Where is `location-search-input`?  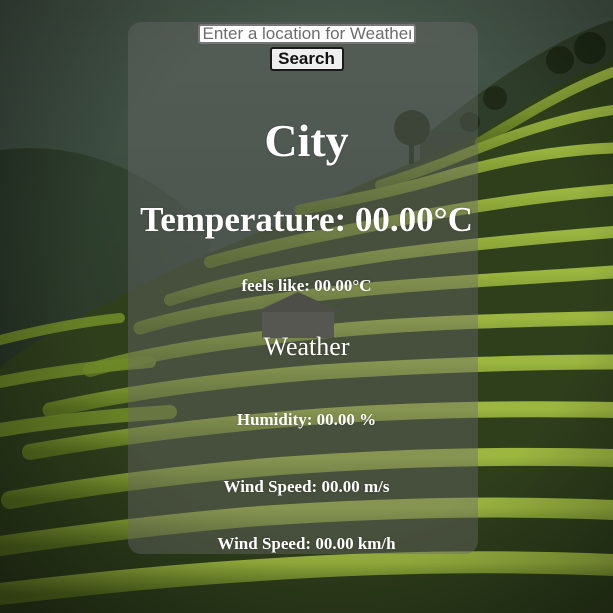
location-search-input is located at coordinates (306, 34).